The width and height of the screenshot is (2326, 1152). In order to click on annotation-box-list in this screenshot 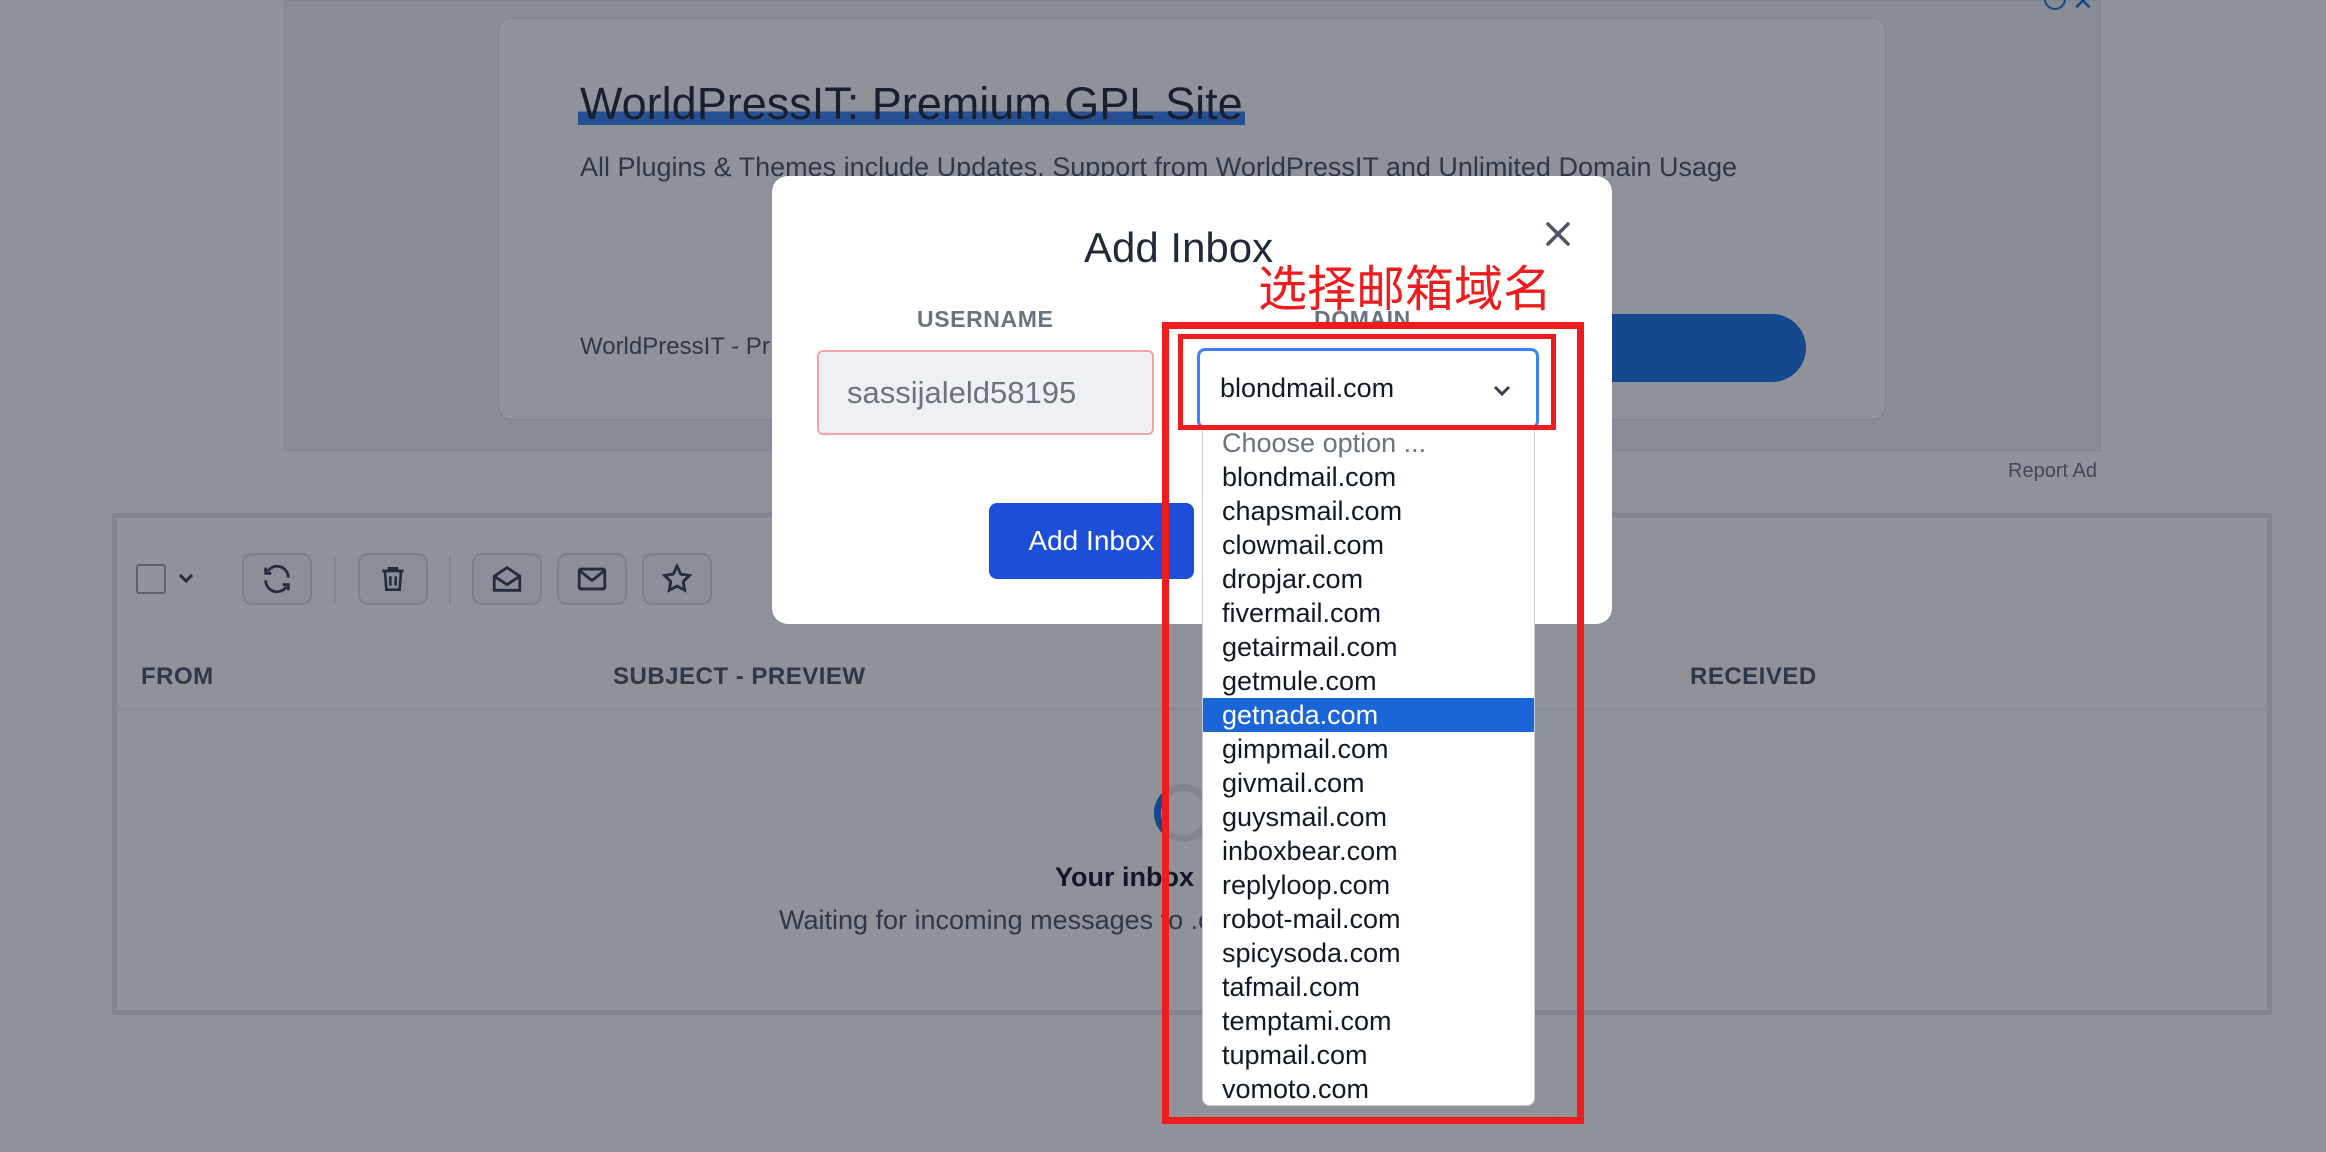, I will do `click(1373, 723)`.